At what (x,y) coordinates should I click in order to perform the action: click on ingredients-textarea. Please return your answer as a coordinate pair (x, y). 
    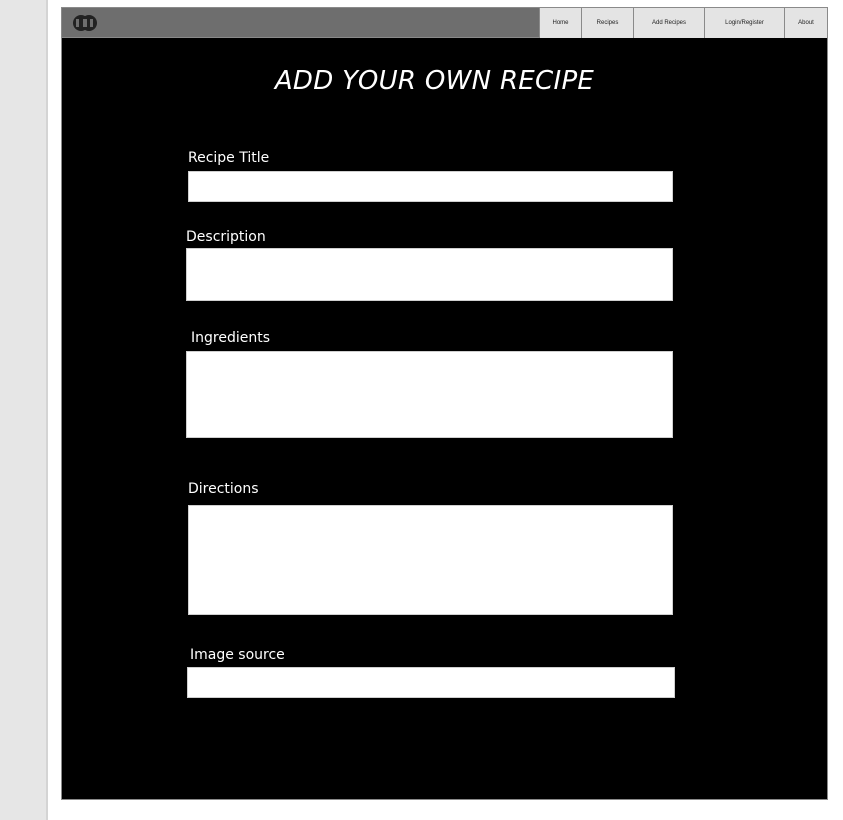
    Looking at the image, I should click on (429, 394).